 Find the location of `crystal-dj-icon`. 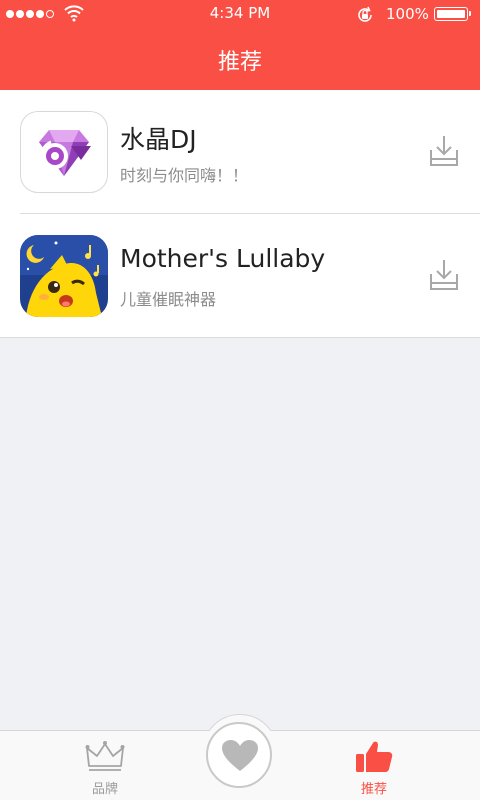

crystal-dj-icon is located at coordinates (64, 152).